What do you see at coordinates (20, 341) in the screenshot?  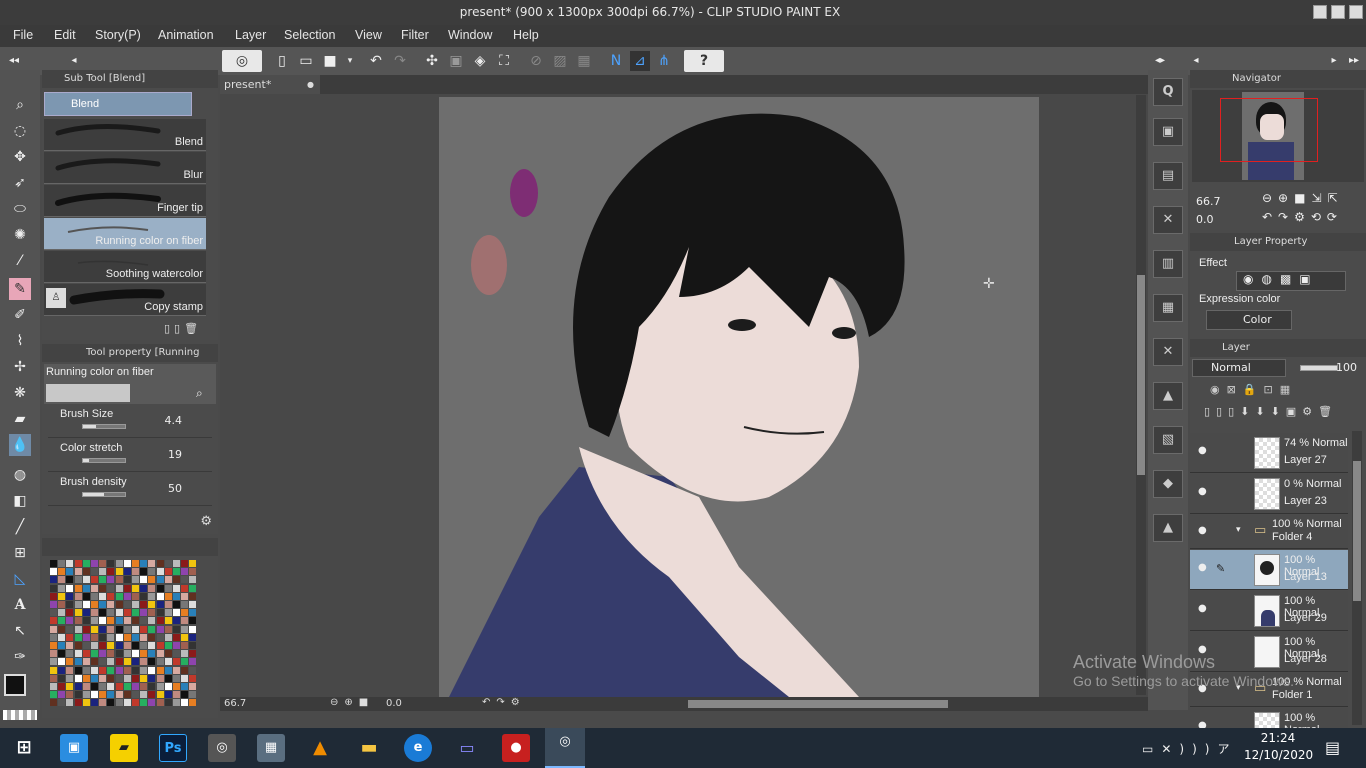 I see `brush-tool-icon: ⌇` at bounding box center [20, 341].